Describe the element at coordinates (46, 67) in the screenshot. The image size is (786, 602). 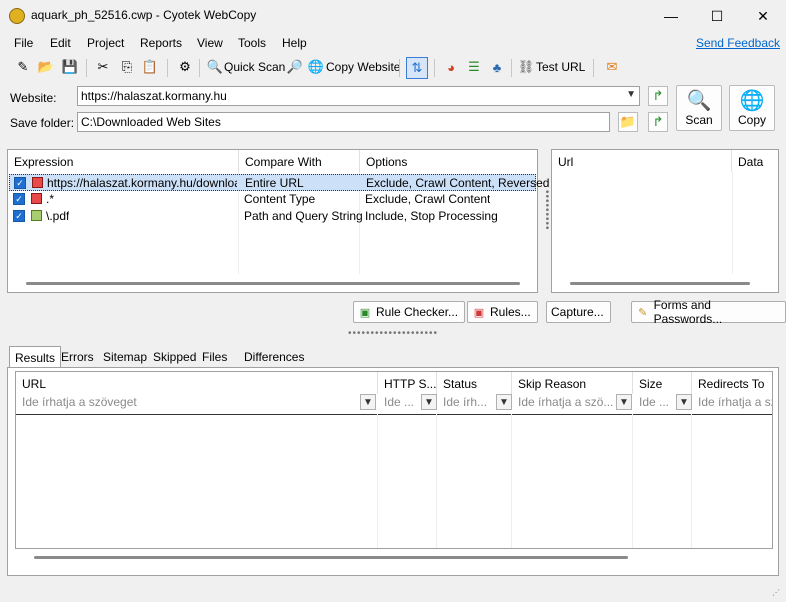
I see `open-folder-icon: 📂` at that location.